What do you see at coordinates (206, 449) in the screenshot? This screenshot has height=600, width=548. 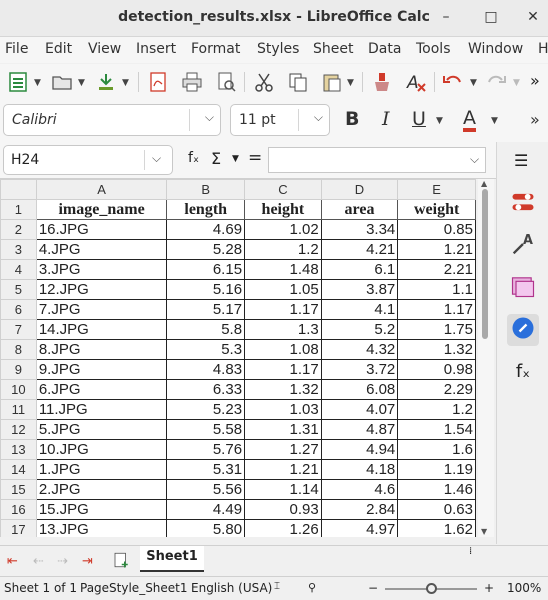 I see `cell: 5.76` at bounding box center [206, 449].